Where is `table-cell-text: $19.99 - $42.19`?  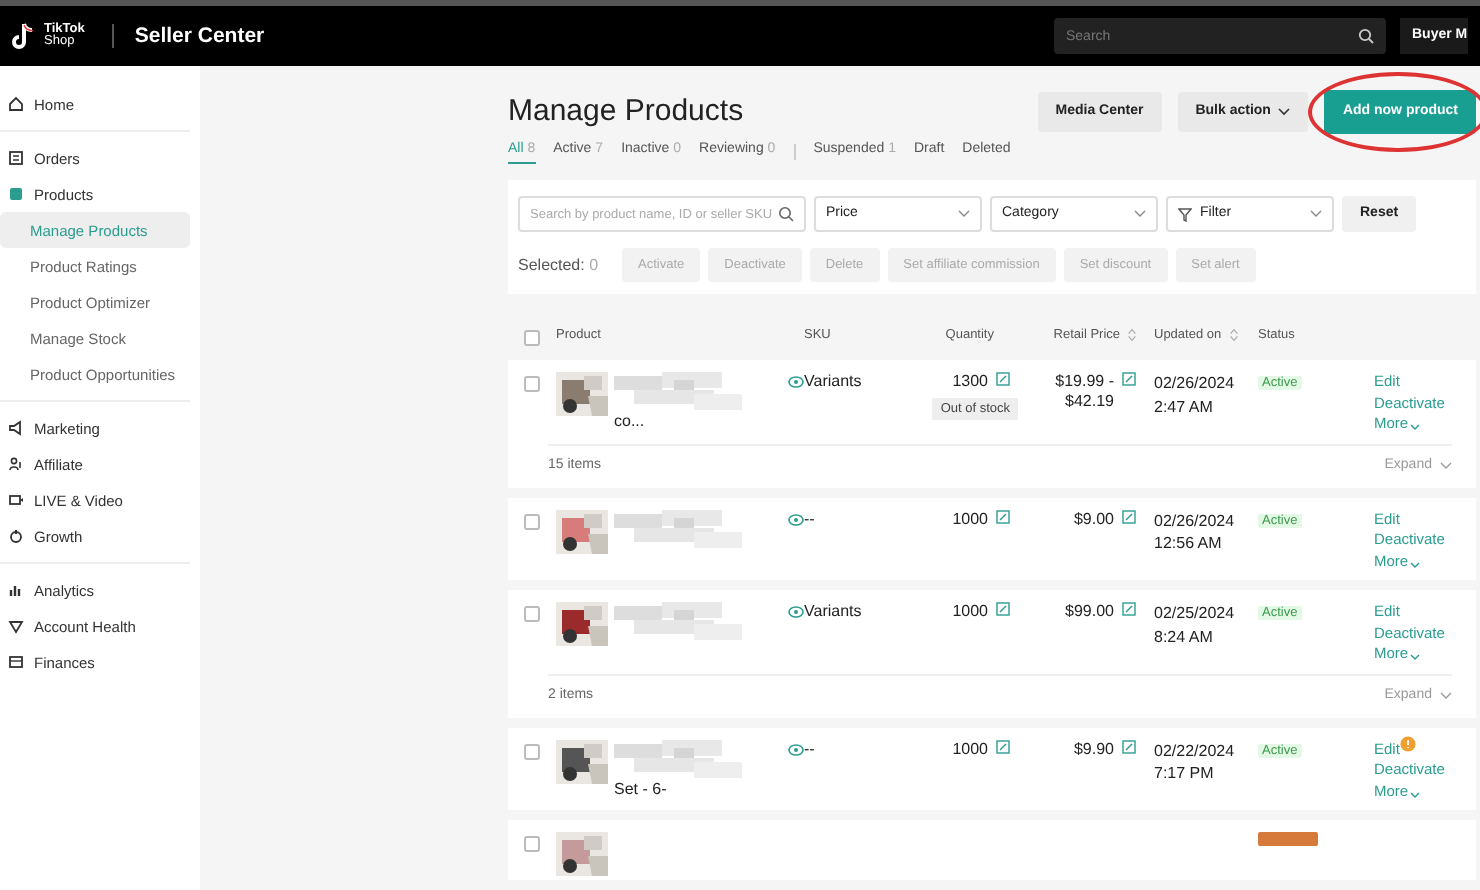
table-cell-text: $19.99 - $42.19 is located at coordinates (1083, 391).